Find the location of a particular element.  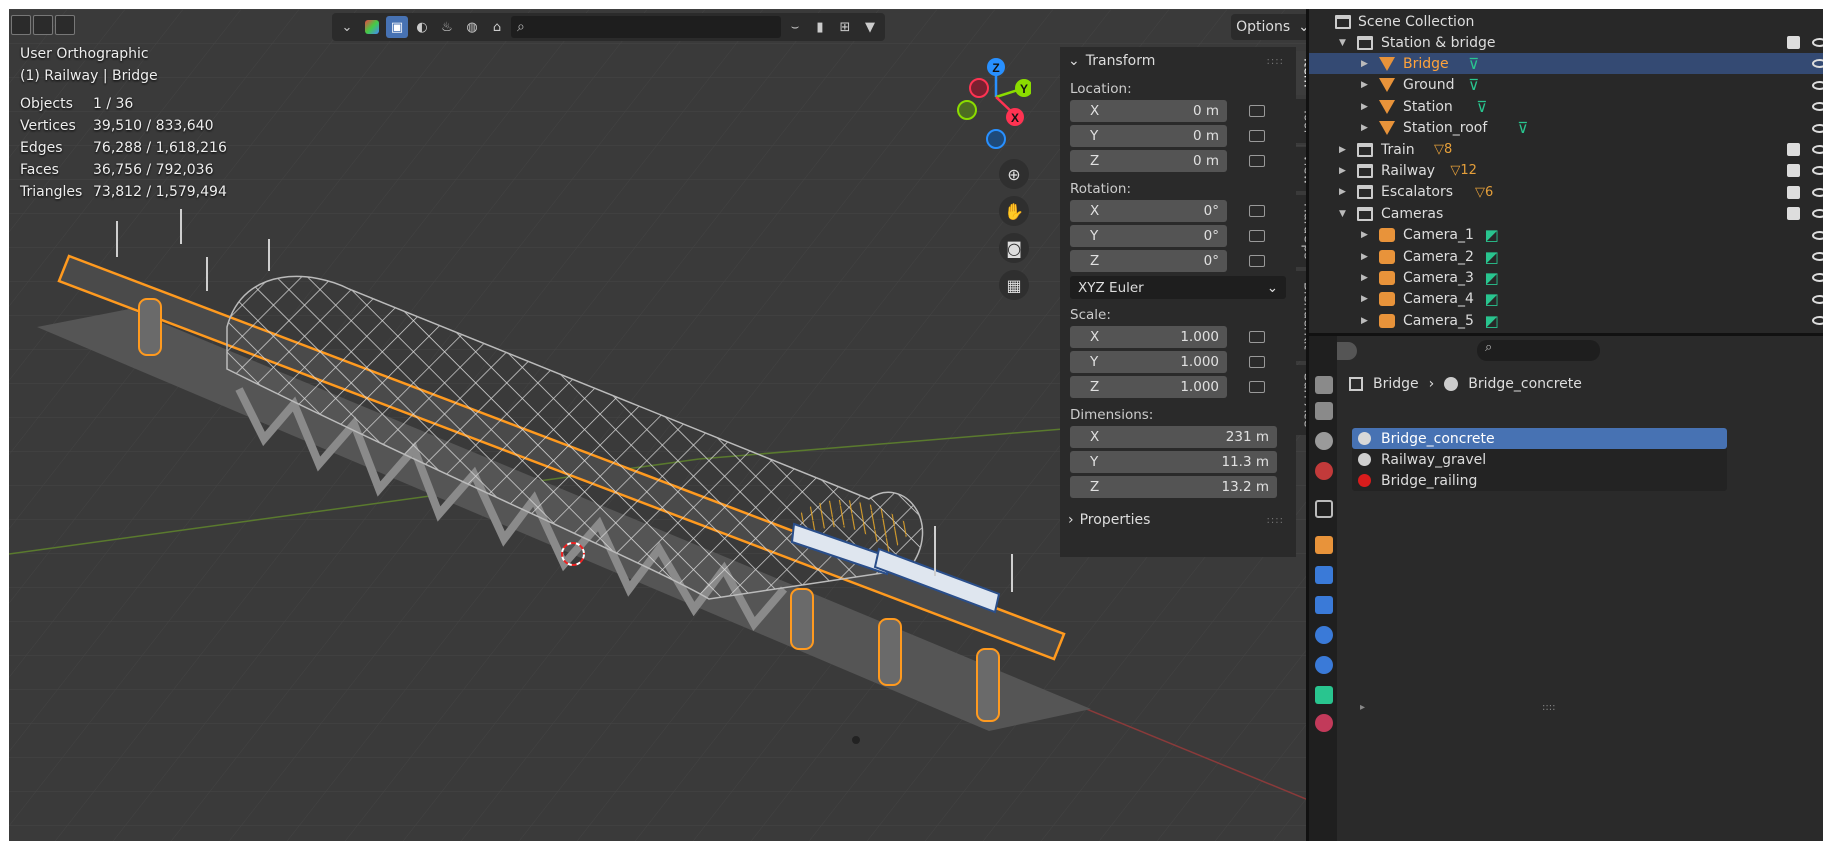

material-slot: Bridge_railing is located at coordinates (1539, 480).